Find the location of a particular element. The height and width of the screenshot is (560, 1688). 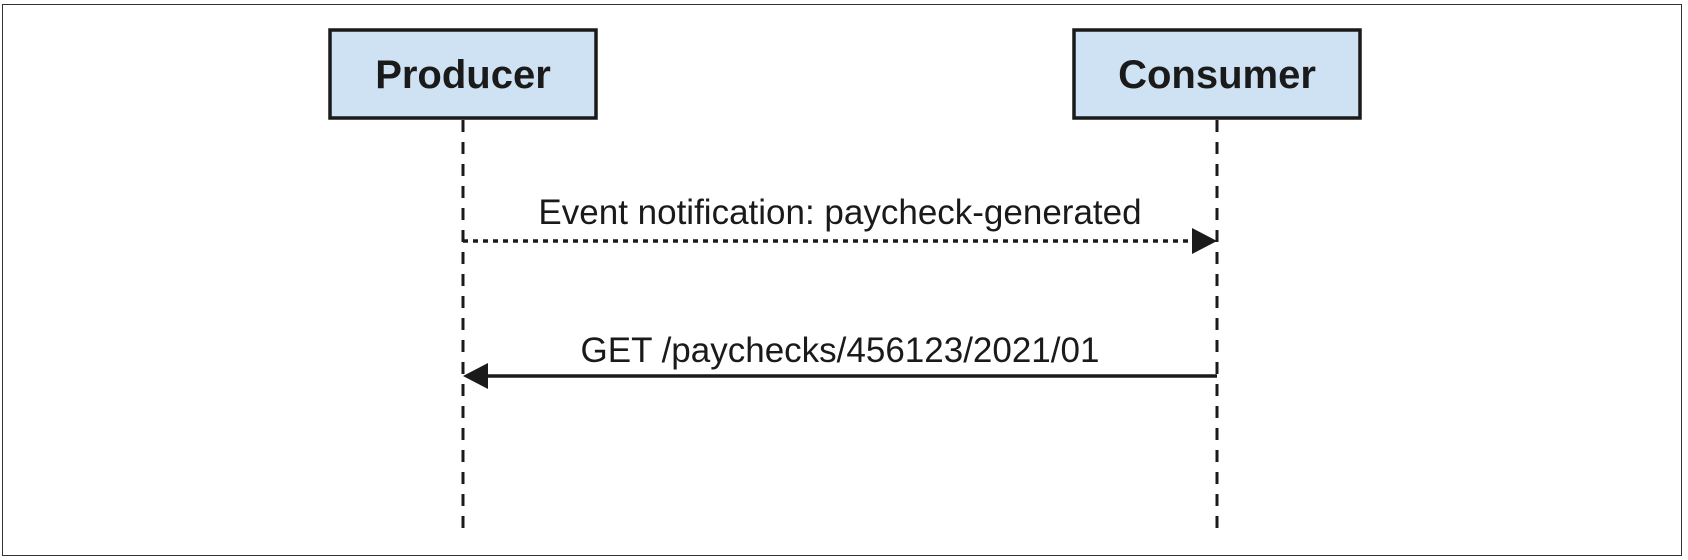

producer-participant: Producer is located at coordinates (463, 74).